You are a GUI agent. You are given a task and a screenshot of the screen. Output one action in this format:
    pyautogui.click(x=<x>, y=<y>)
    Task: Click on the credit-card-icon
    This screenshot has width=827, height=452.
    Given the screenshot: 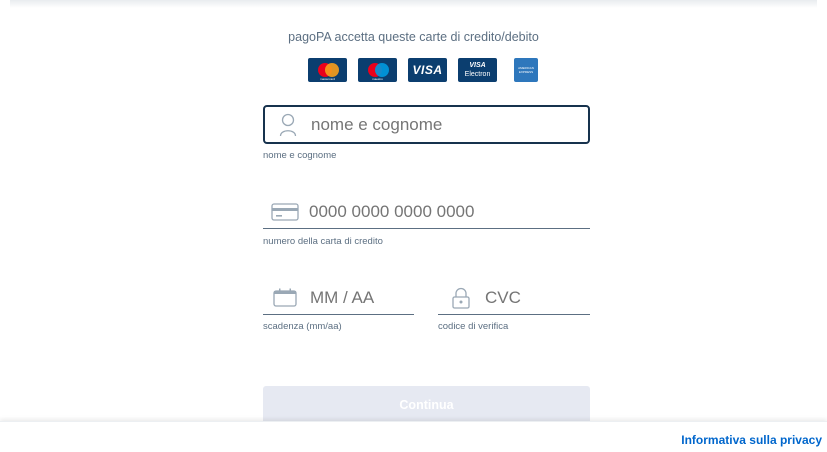 What is the action you would take?
    pyautogui.click(x=285, y=212)
    